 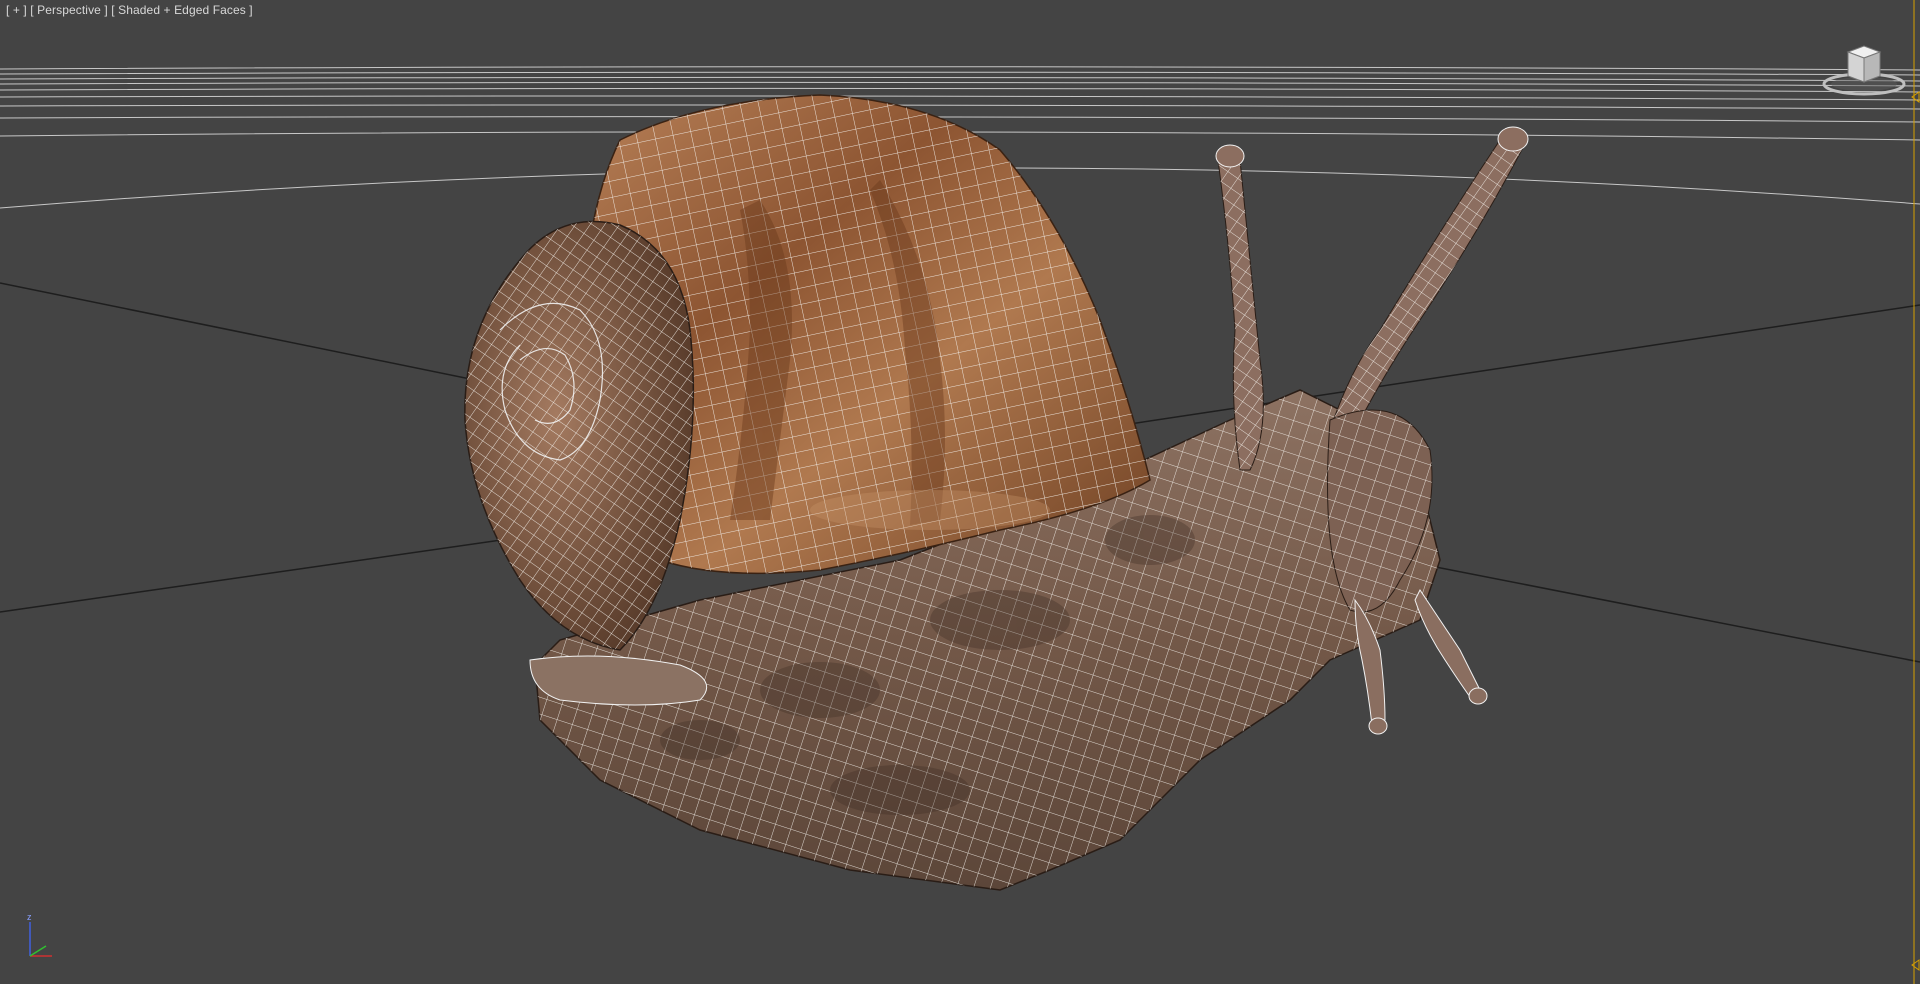 I want to click on viewcube-icon, so click(x=1864, y=70).